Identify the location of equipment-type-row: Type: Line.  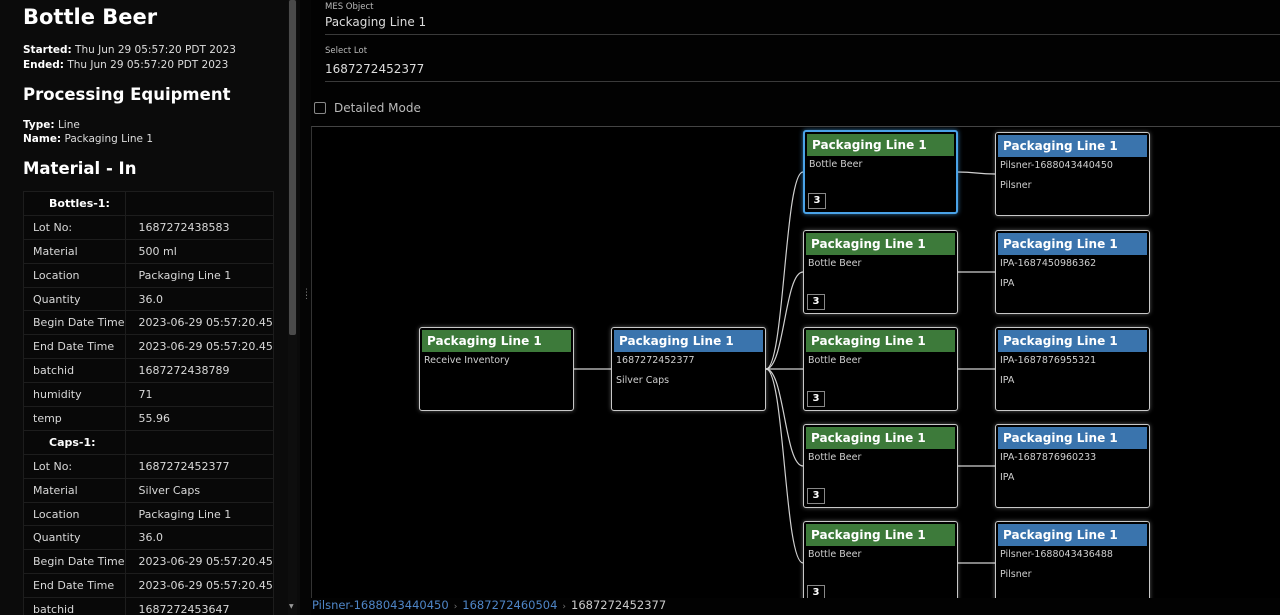
(51, 125).